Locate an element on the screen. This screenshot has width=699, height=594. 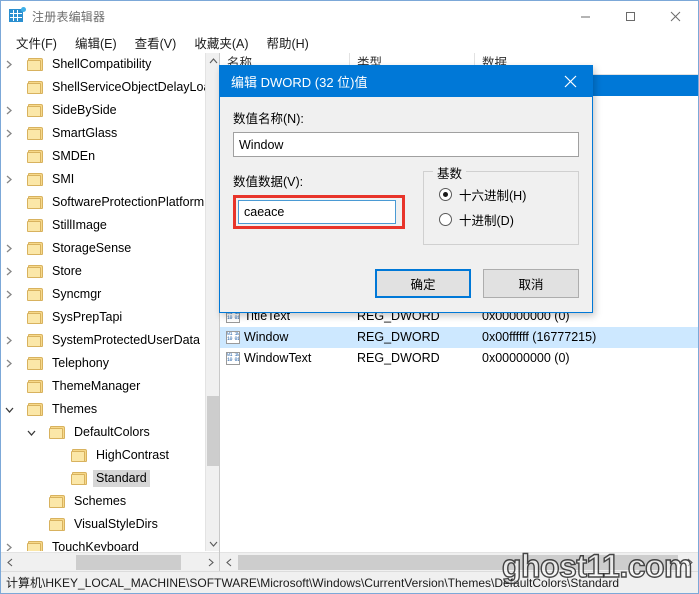
radio-decimal: 十进制(D) is located at coordinates (501, 219).